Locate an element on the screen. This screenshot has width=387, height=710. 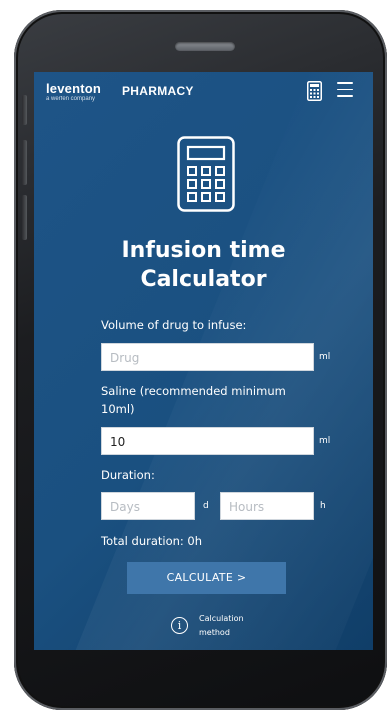
days-input: Days is located at coordinates (148, 506).